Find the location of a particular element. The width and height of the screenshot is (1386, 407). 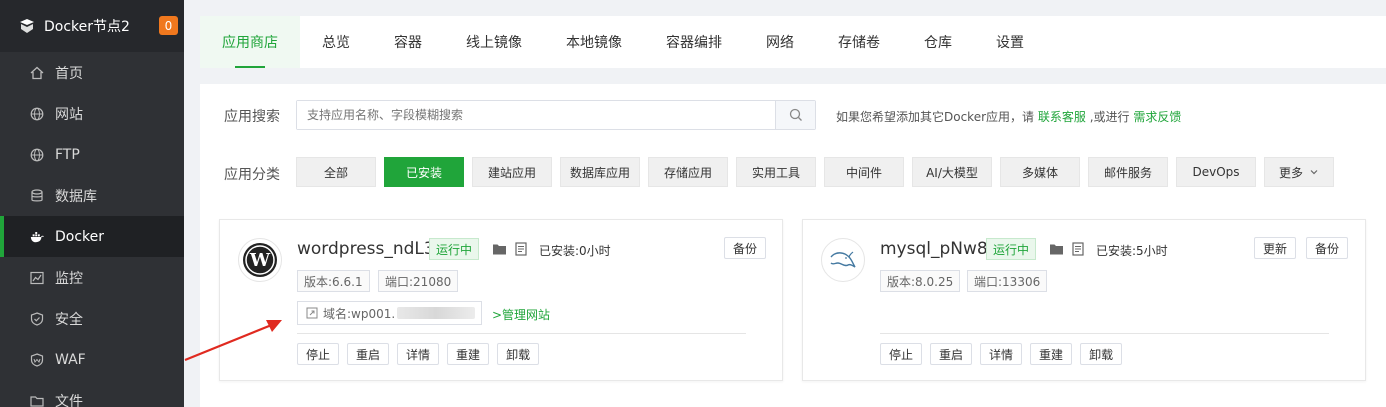

svg-text: W is located at coordinates (260, 260).